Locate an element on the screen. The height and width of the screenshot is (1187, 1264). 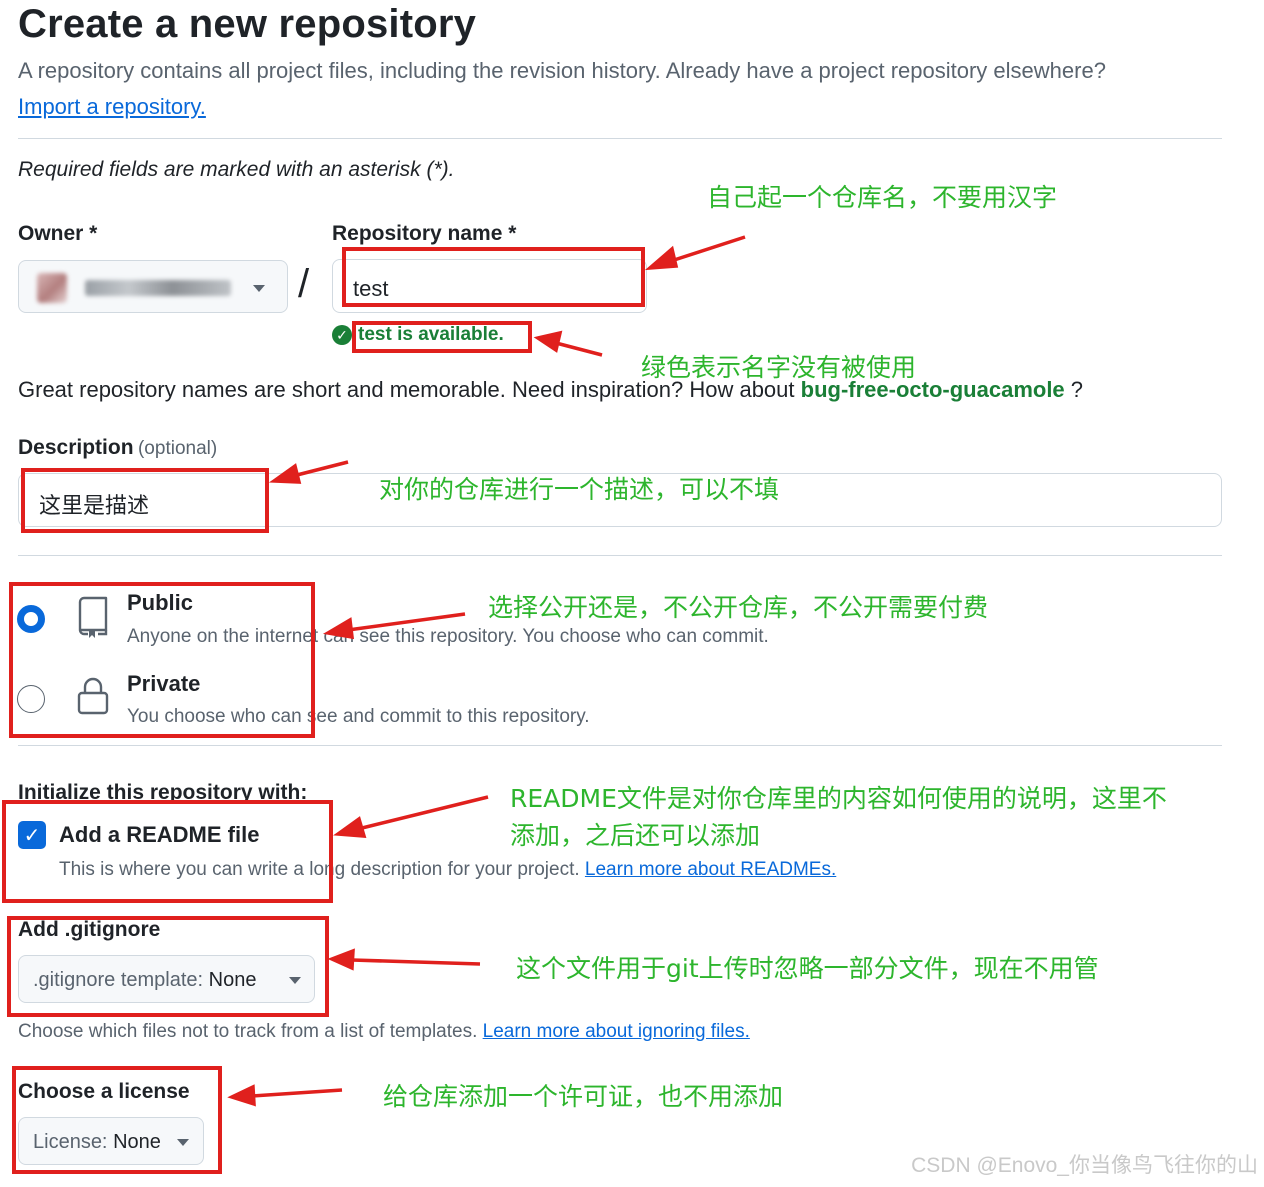
annotation-license: 给仓库添加一个许可证，也不用添加 is located at coordinates (583, 1096).